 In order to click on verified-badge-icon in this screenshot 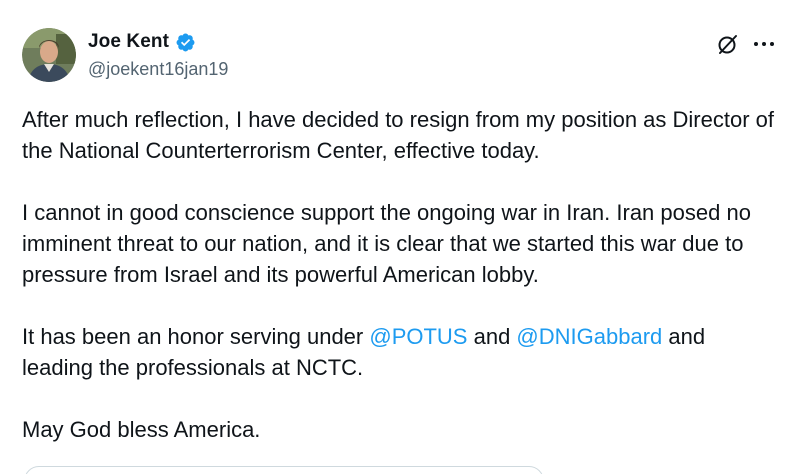, I will do `click(185, 42)`.